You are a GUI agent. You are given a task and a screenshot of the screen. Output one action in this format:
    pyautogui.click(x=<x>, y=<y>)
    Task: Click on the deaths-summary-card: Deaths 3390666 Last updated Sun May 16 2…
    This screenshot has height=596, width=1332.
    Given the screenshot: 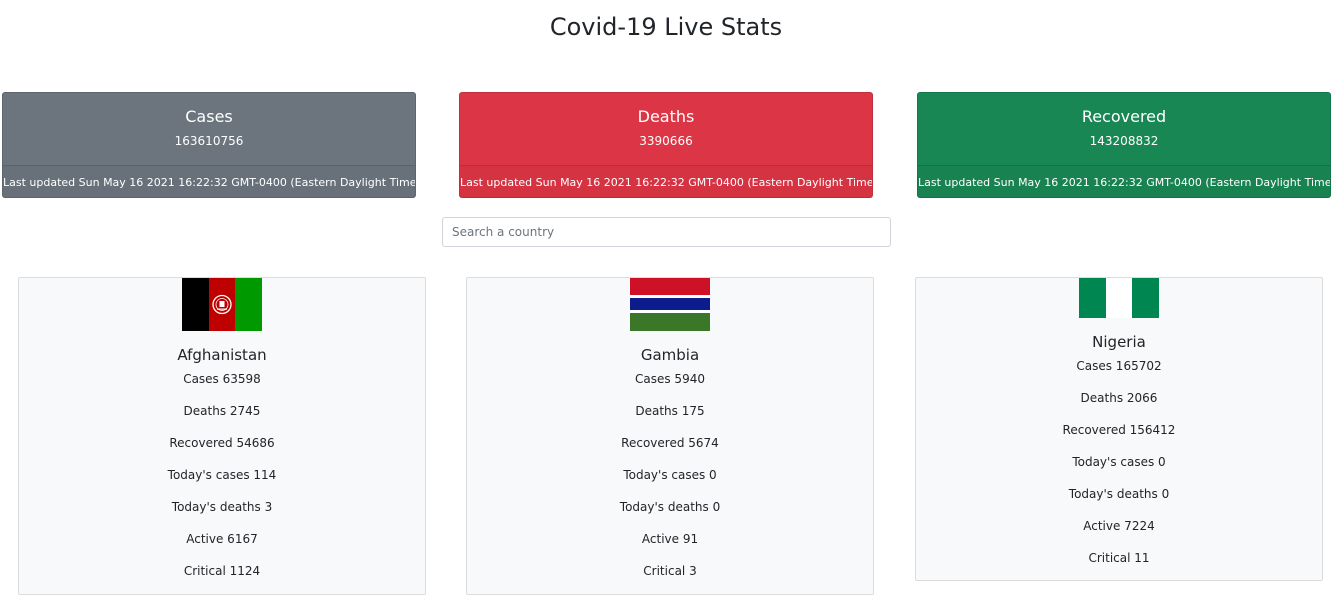 What is the action you would take?
    pyautogui.click(x=666, y=145)
    